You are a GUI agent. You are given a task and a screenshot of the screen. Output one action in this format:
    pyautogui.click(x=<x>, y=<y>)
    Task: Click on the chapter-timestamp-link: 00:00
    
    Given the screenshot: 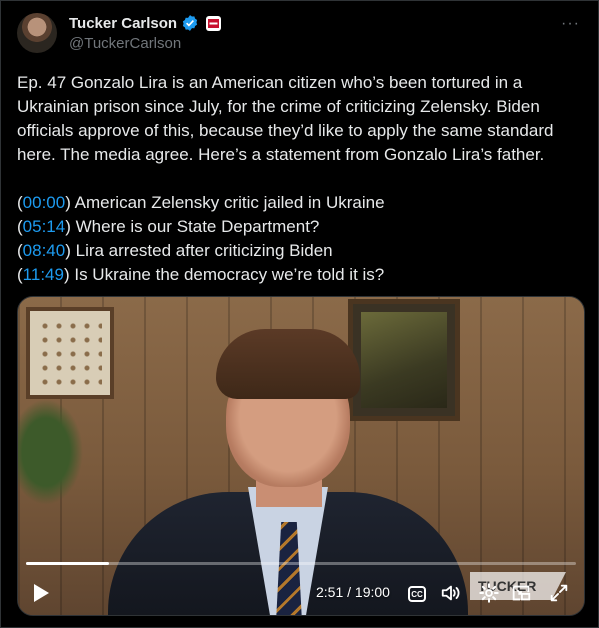 What is the action you would take?
    pyautogui.click(x=44, y=202)
    